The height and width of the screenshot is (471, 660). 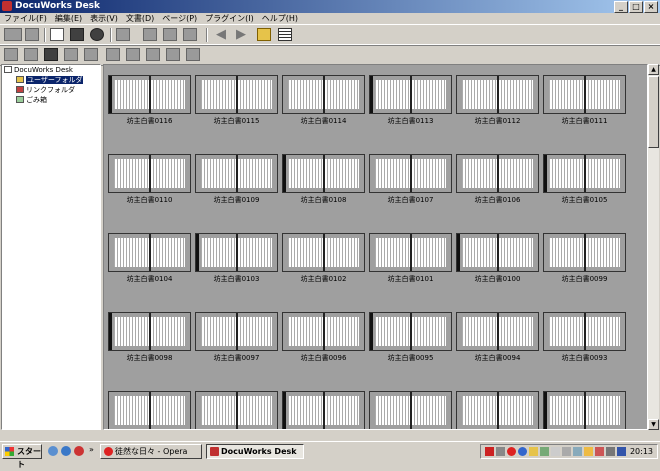 I want to click on menu-plugin: プラグイン(I), so click(x=229, y=18).